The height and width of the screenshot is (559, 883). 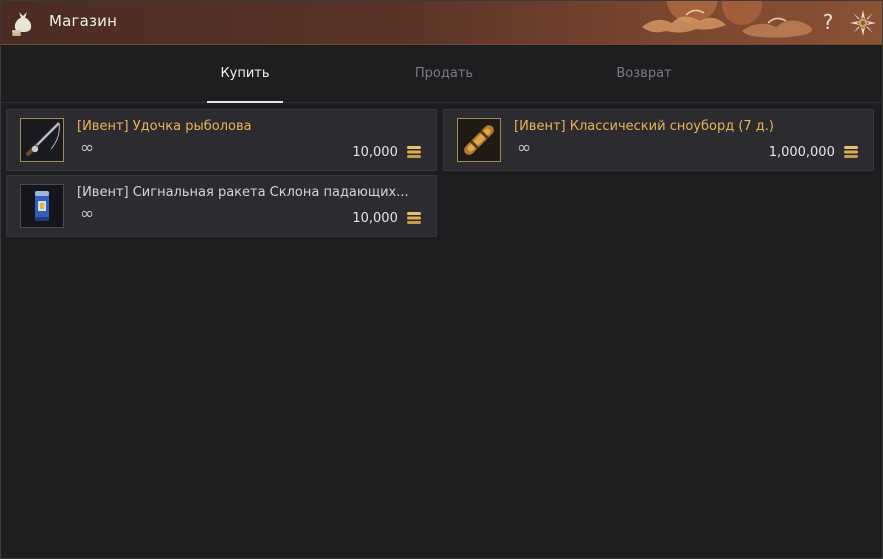 I want to click on item-name: [Ивент] Классический сноуборд (7 д.), so click(x=644, y=126).